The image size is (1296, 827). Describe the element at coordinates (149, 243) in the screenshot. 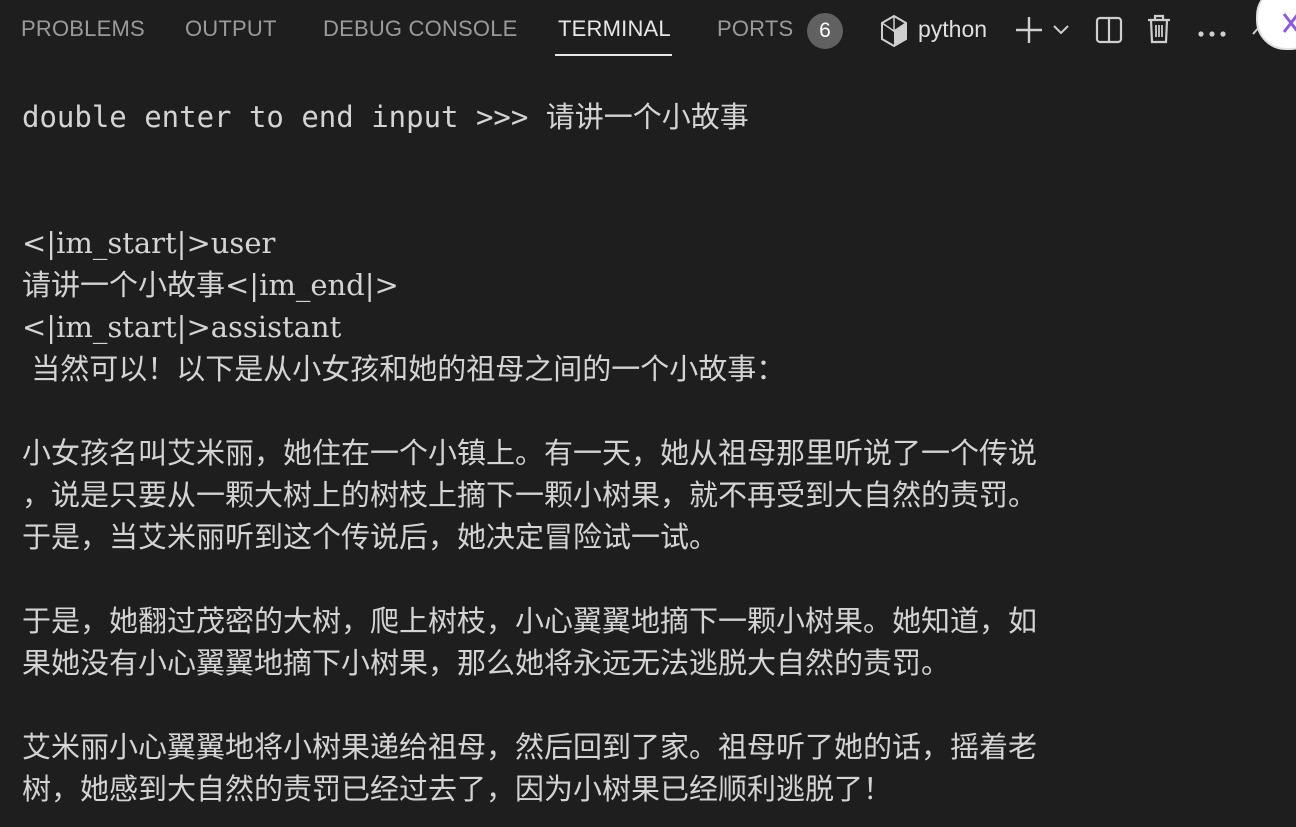

I see `terminal-line: <|im_start|>user` at that location.